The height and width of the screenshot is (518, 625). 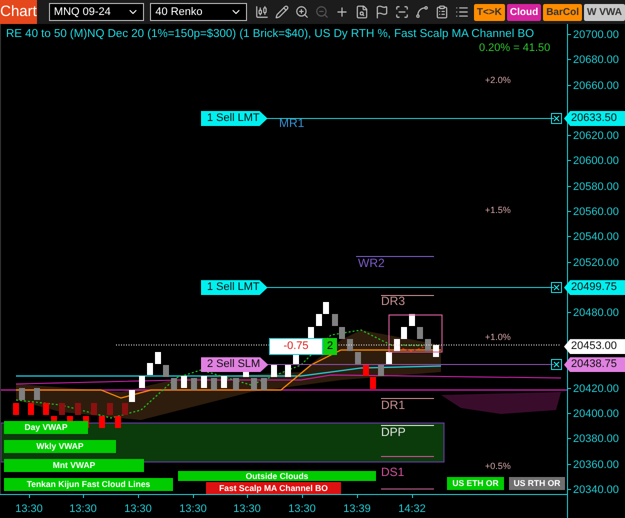 What do you see at coordinates (498, 466) in the screenshot?
I see `percent-level-label: +0.5%` at bounding box center [498, 466].